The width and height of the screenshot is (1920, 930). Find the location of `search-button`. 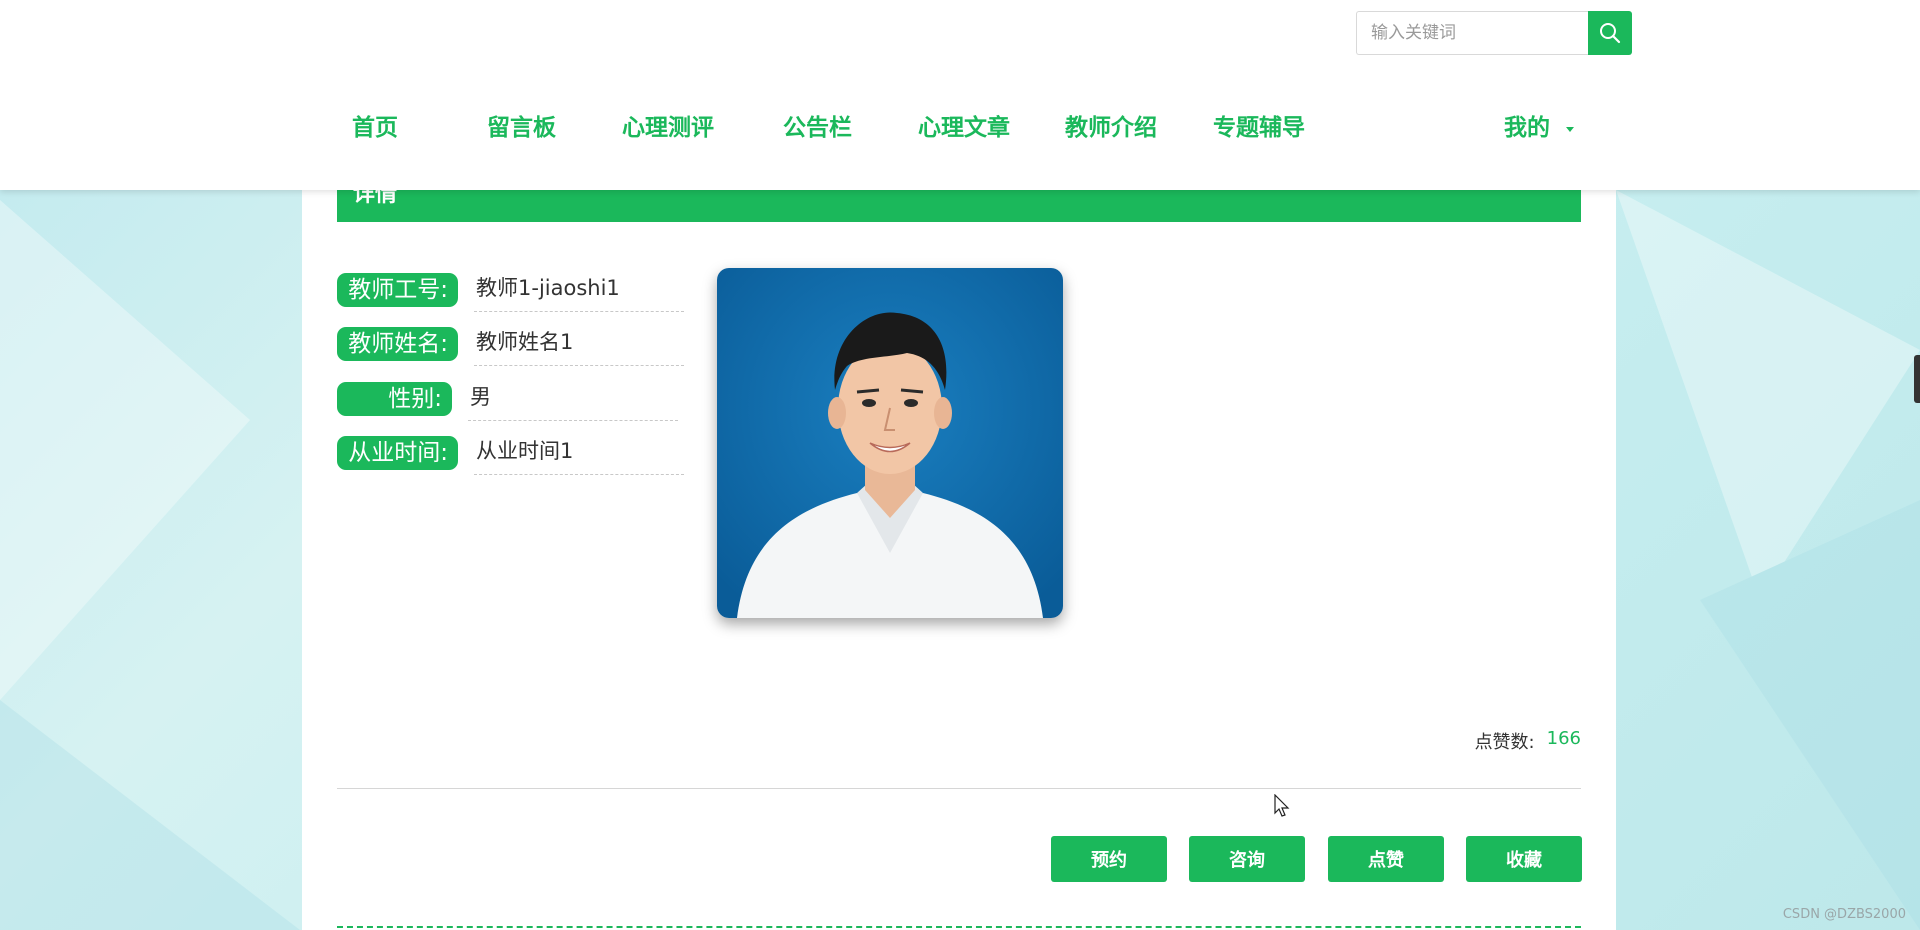

search-button is located at coordinates (1610, 33).